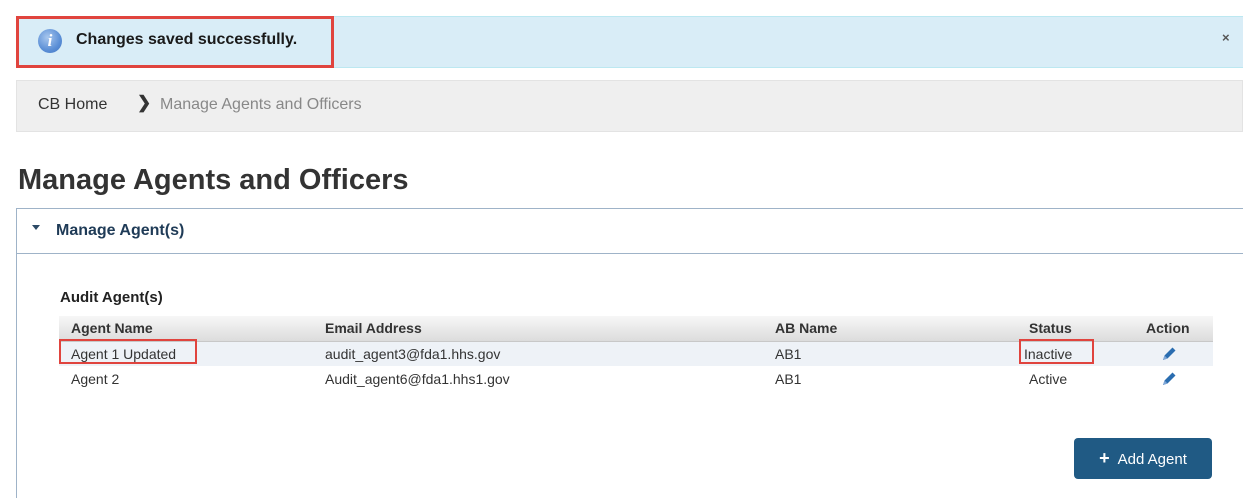 The image size is (1243, 498). I want to click on agent-status: Active, so click(1048, 379).